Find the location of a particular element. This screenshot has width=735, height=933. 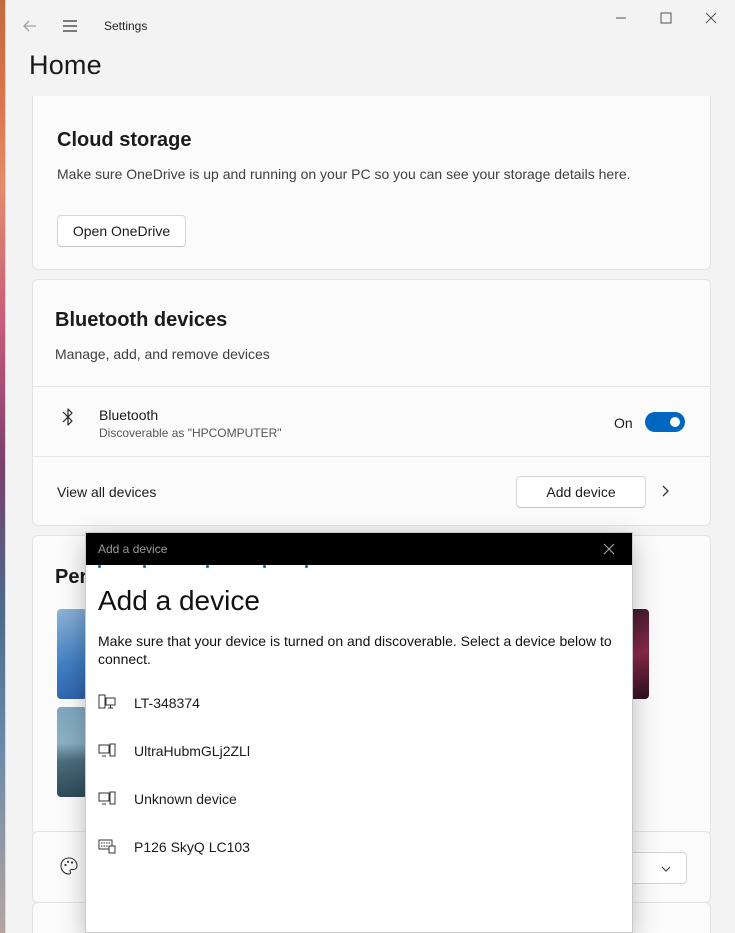

palette-icon is located at coordinates (69, 866).